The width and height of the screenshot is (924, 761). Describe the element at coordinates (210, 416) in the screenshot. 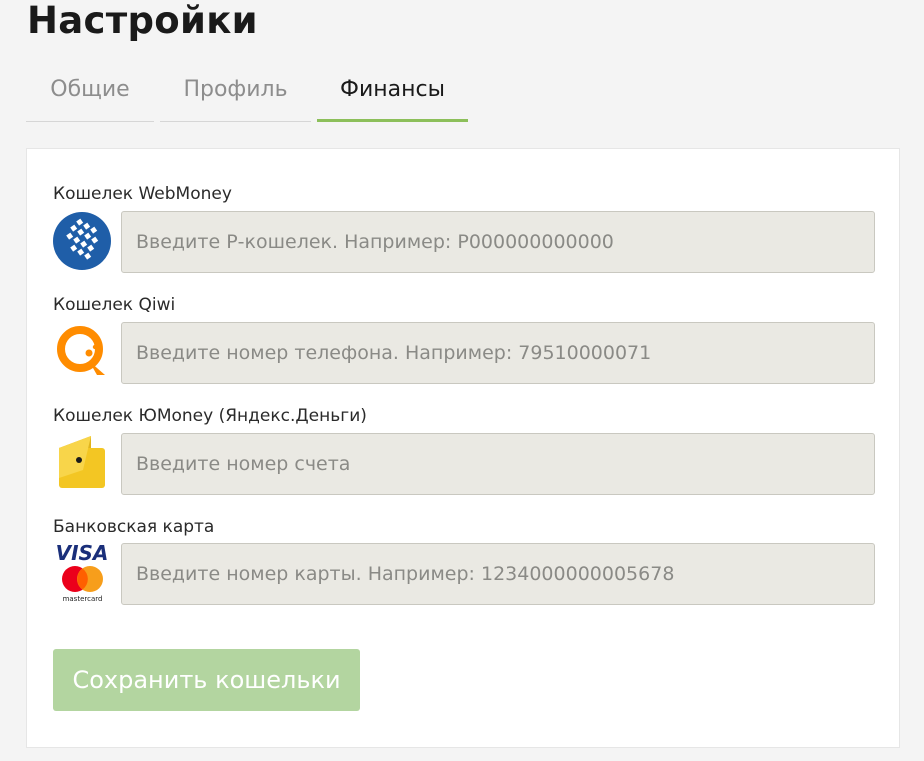

I see `yoomoney-label: Кошелек ЮMoney (Яндекс.Деньги)` at that location.